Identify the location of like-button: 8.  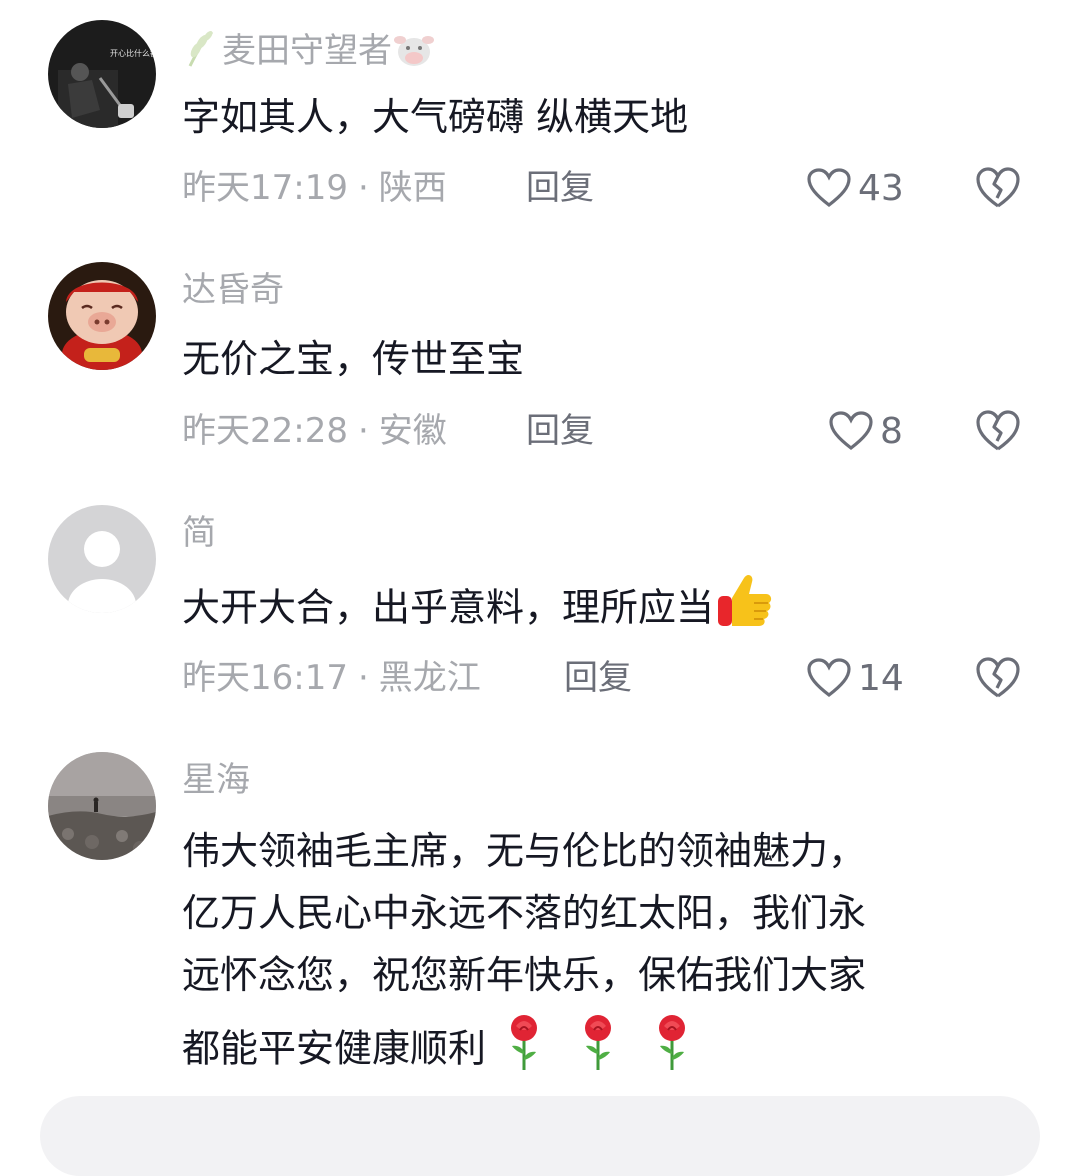
(865, 431).